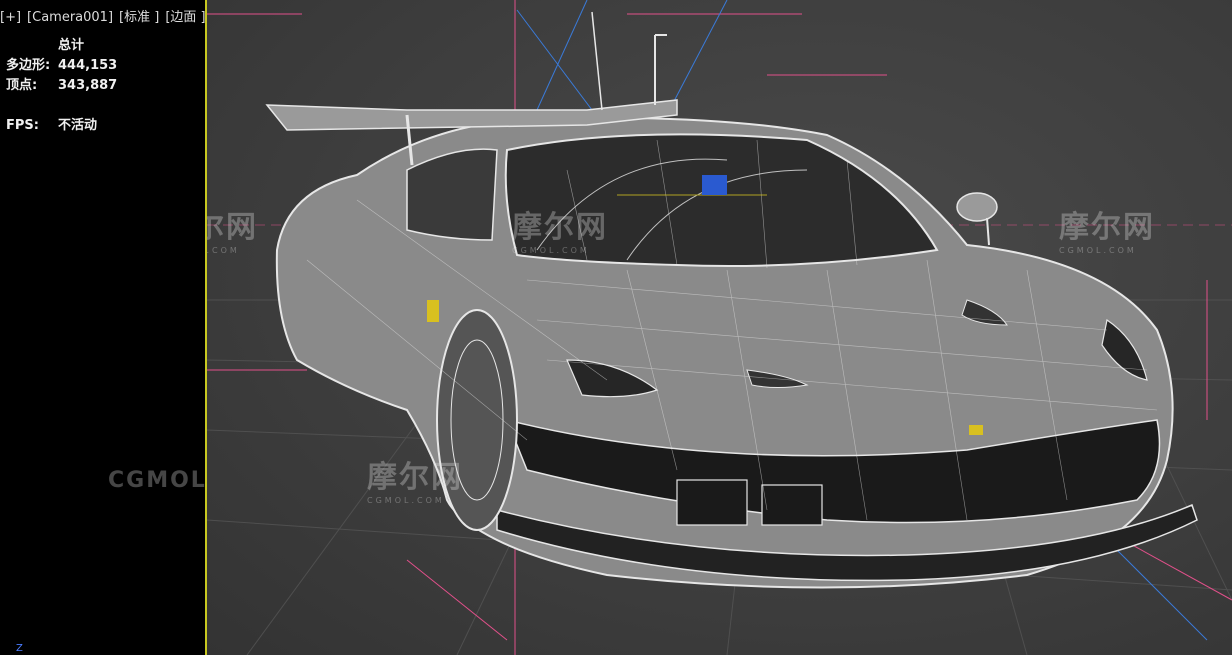 The height and width of the screenshot is (655, 1232). What do you see at coordinates (22, 85) in the screenshot?
I see `vertices-label: 顶点:` at bounding box center [22, 85].